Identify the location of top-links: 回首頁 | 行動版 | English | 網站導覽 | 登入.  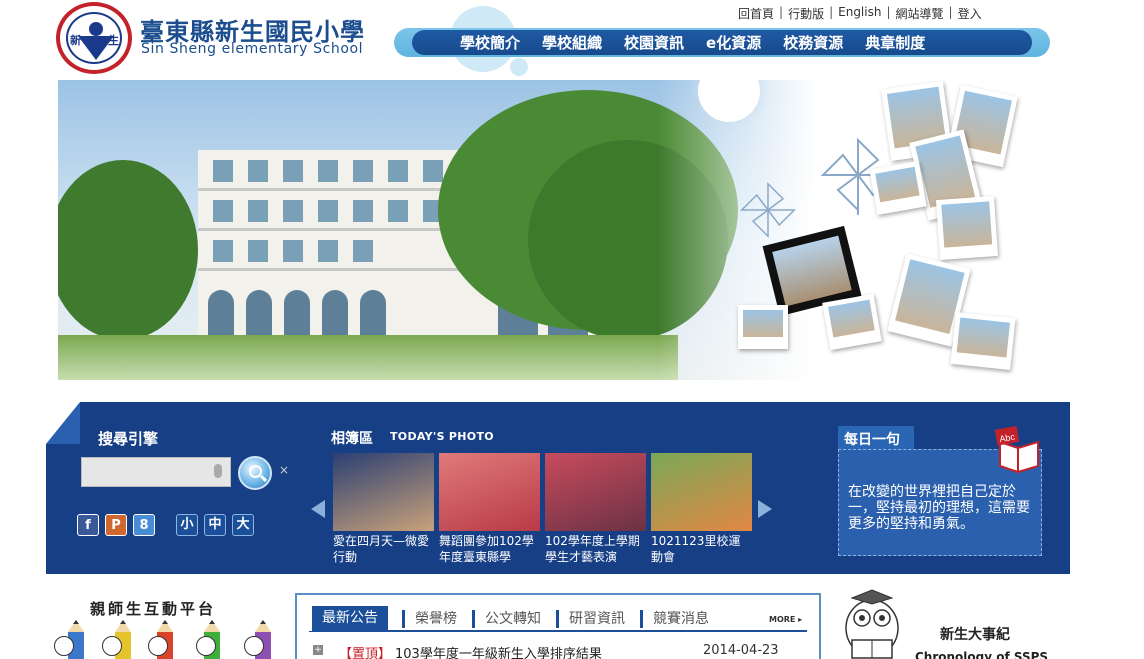
(860, 13).